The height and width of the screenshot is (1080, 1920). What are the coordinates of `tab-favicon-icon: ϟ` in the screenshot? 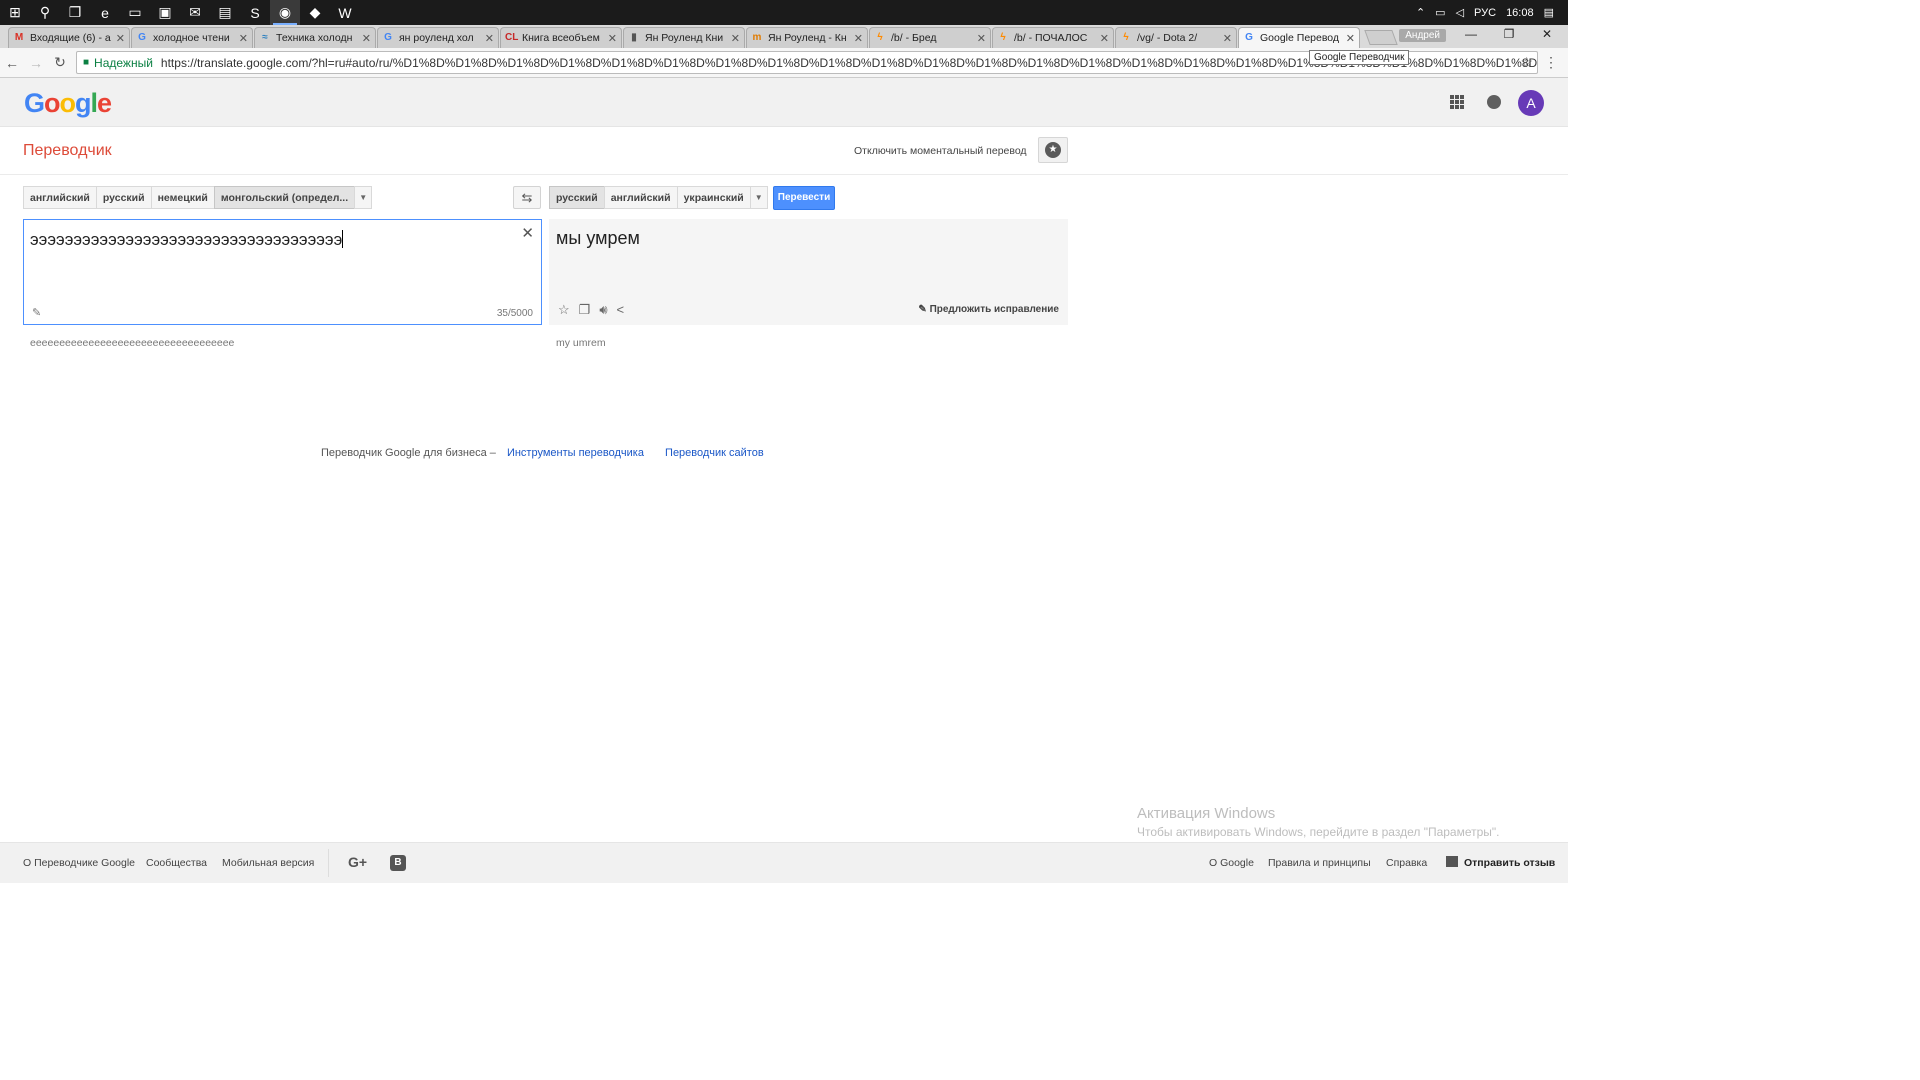 It's located at (1126, 37).